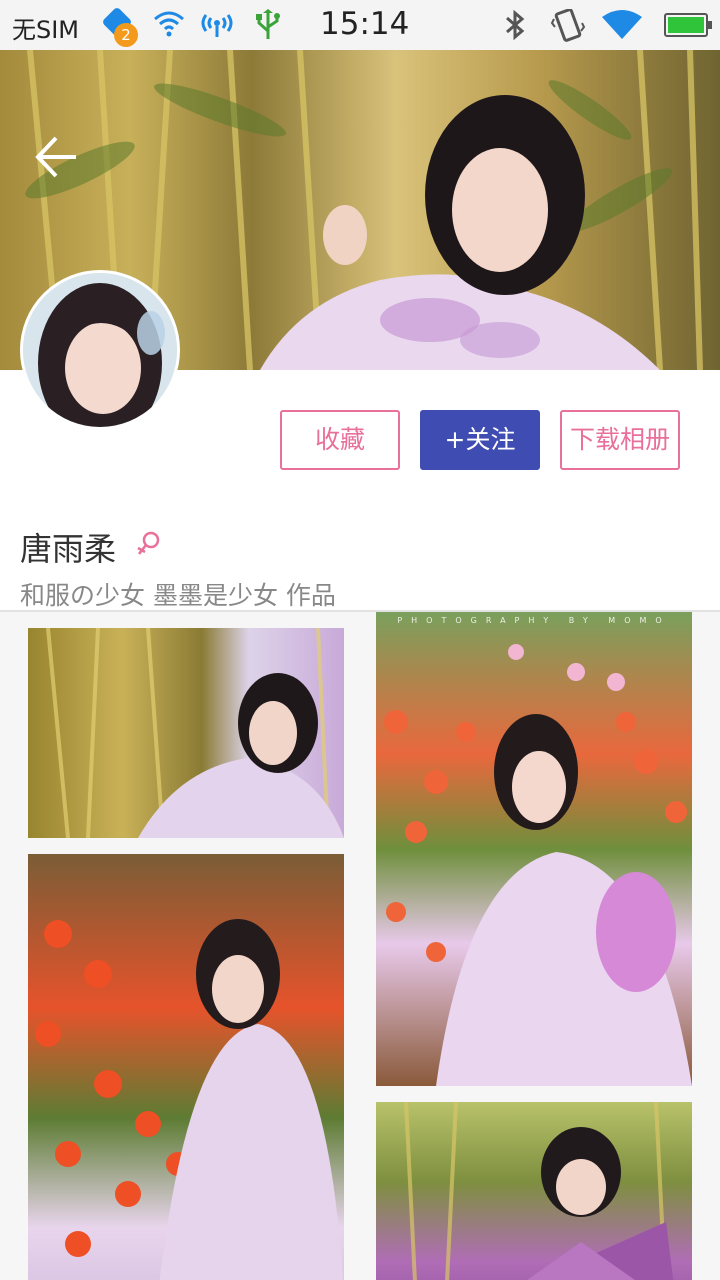 The height and width of the screenshot is (1280, 720). I want to click on collect-button: 收藏, so click(340, 440).